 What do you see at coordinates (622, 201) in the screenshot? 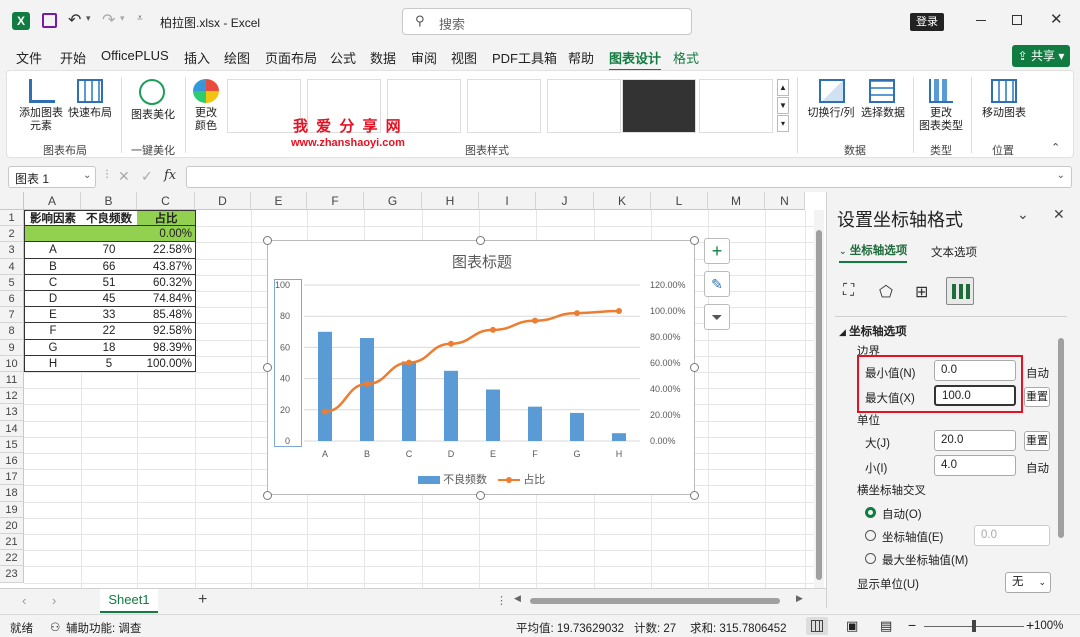
I see `column-header-k: K` at bounding box center [622, 201].